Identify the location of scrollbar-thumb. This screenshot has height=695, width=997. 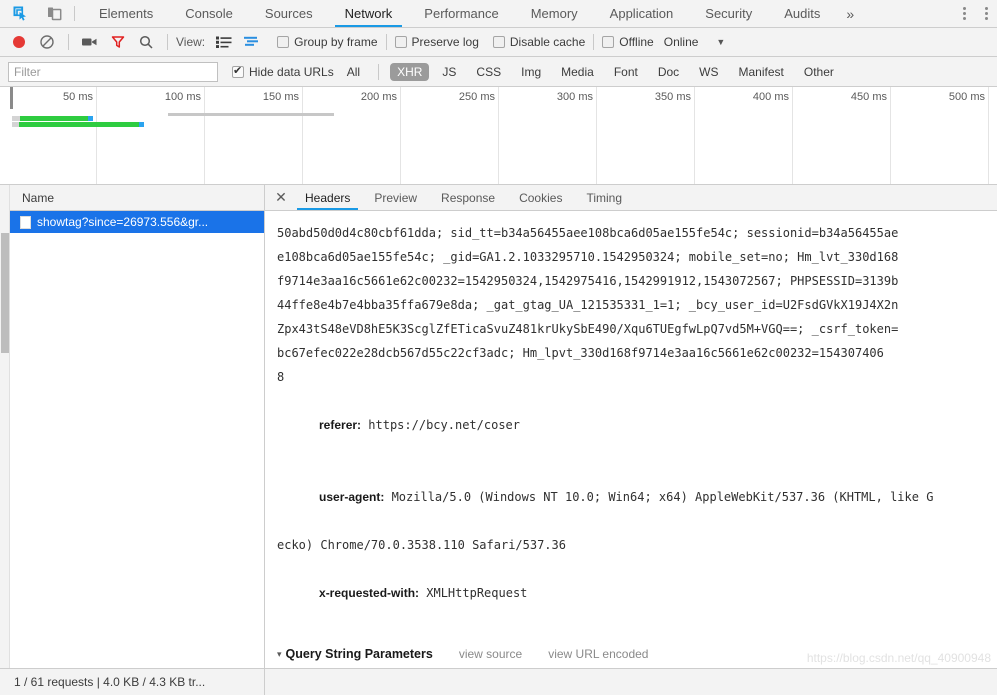
(5, 293).